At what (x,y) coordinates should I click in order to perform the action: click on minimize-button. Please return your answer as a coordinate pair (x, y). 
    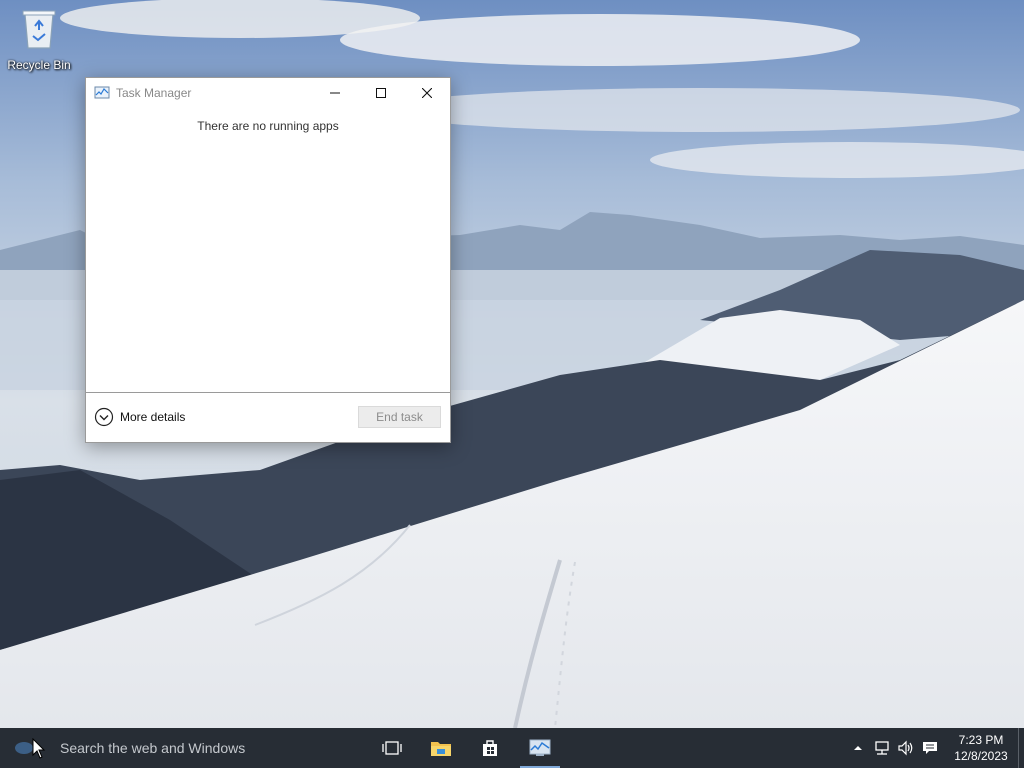
    Looking at the image, I should click on (335, 93).